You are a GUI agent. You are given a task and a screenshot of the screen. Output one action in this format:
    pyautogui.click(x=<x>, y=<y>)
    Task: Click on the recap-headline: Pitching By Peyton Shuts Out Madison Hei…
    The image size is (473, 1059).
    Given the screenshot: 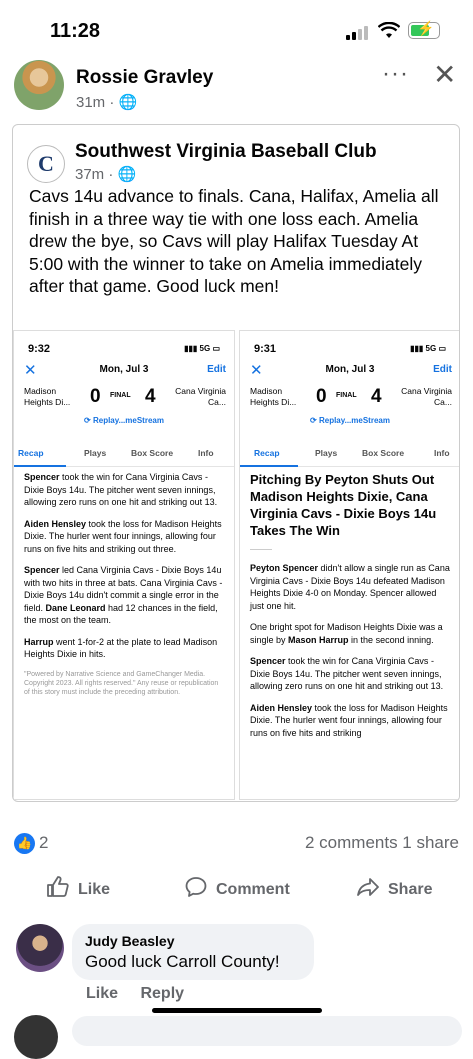 What is the action you would take?
    pyautogui.click(x=343, y=505)
    